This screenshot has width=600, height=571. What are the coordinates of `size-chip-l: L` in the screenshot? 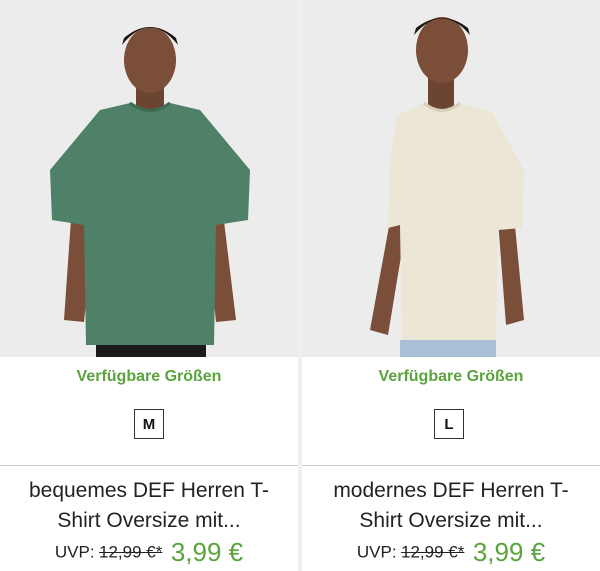 It's located at (449, 424).